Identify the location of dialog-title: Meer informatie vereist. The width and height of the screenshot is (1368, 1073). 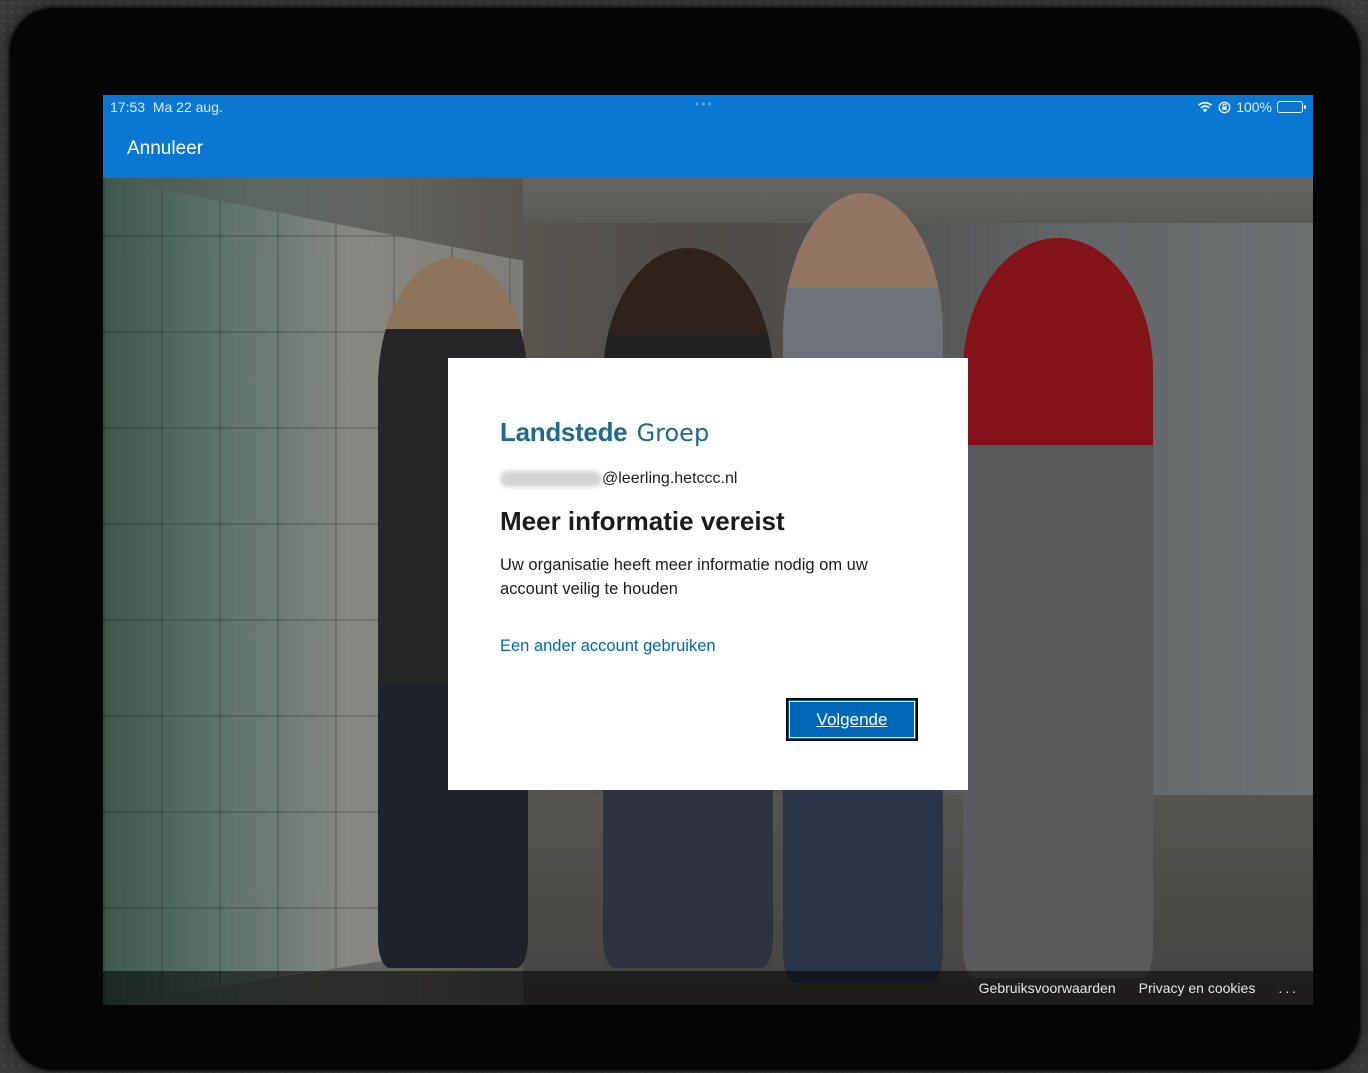
(642, 521).